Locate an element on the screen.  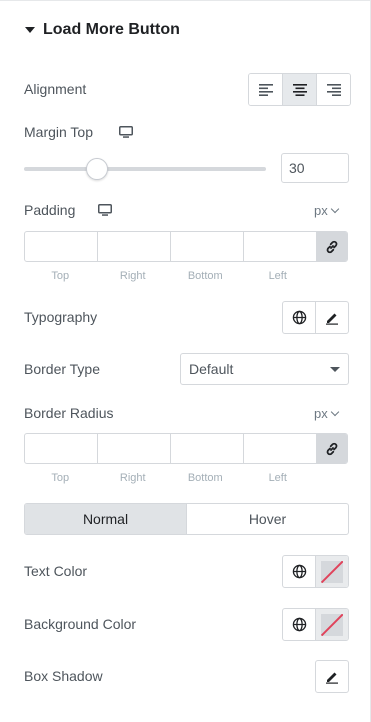
edit-box-shadow-button is located at coordinates (332, 676).